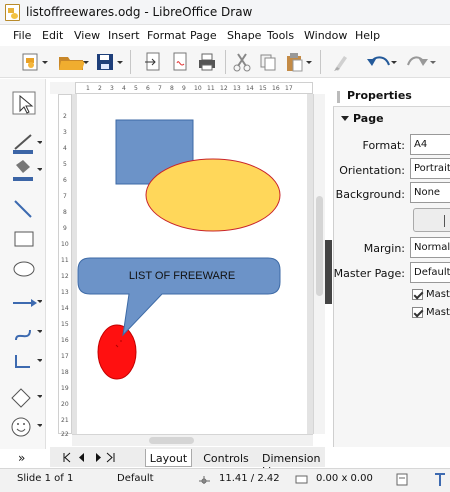 This screenshot has height=492, width=450. I want to click on menu-window: Window, so click(325, 35).